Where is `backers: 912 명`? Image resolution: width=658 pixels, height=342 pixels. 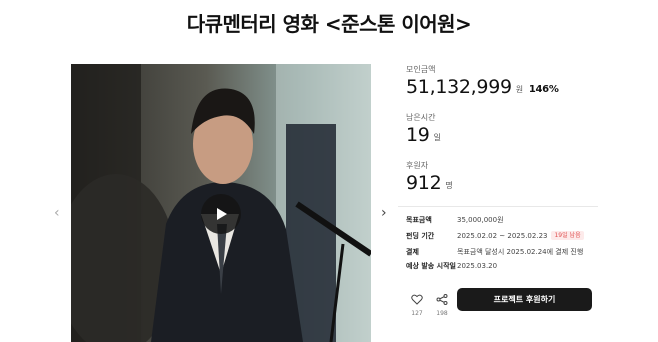
backers: 912 명 is located at coordinates (429, 183).